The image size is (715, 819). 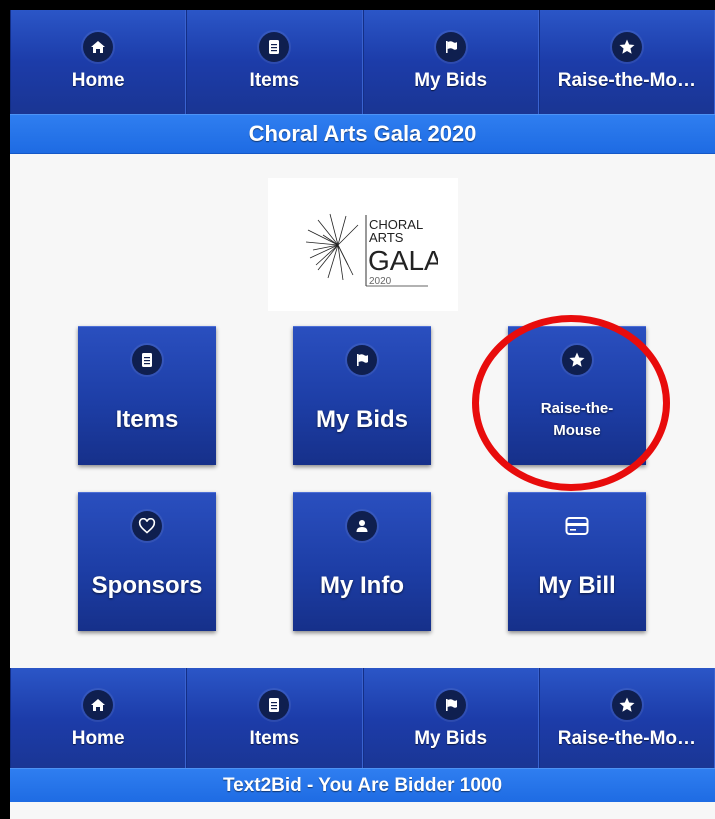 I want to click on bottom-nav-items-label: Items, so click(x=274, y=738).